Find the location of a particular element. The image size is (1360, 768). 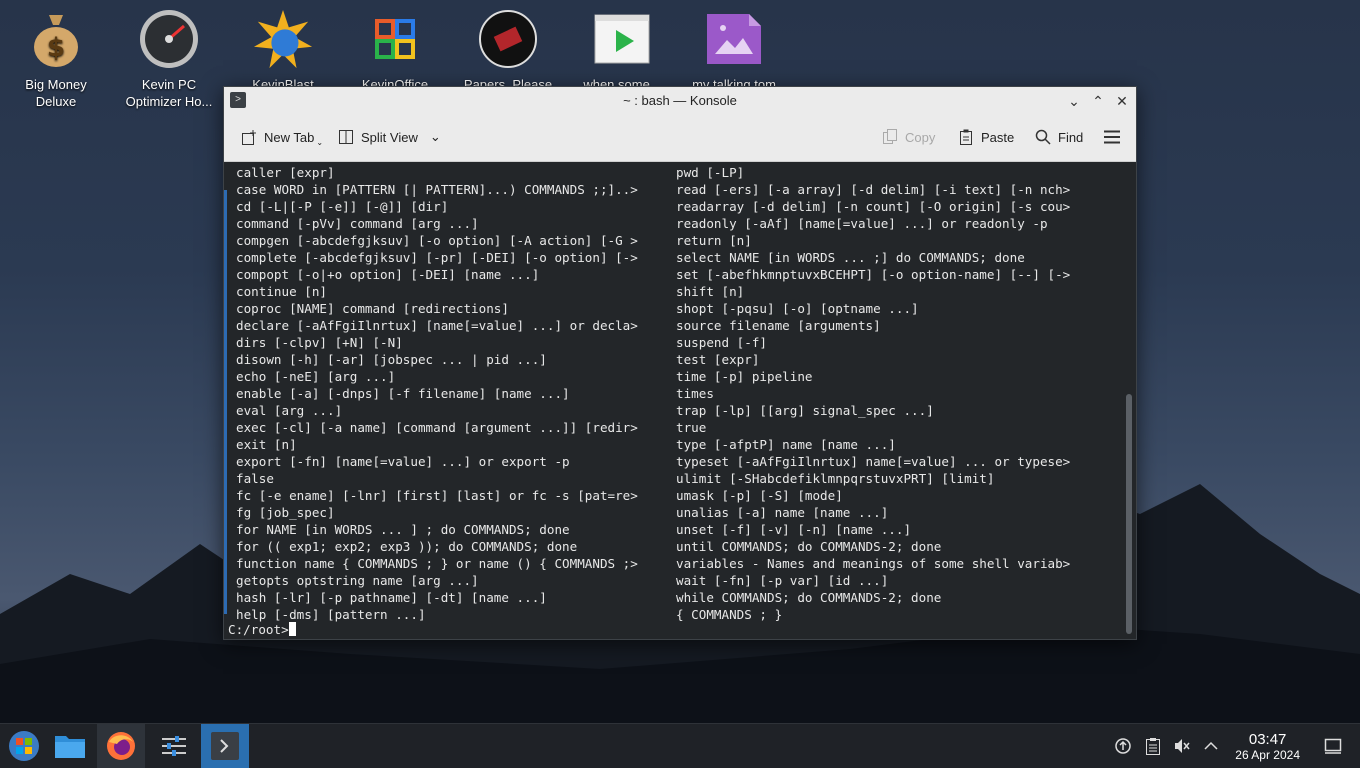

terminal-line: dirs [-clpv] [+N] [-N] is located at coordinates (319, 342).